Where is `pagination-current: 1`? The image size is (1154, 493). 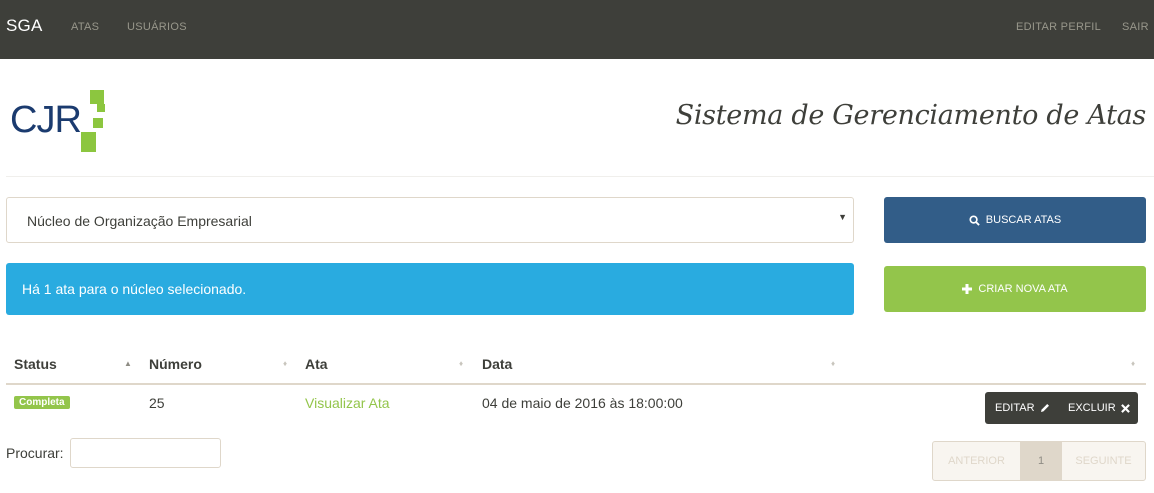 pagination-current: 1 is located at coordinates (1041, 461).